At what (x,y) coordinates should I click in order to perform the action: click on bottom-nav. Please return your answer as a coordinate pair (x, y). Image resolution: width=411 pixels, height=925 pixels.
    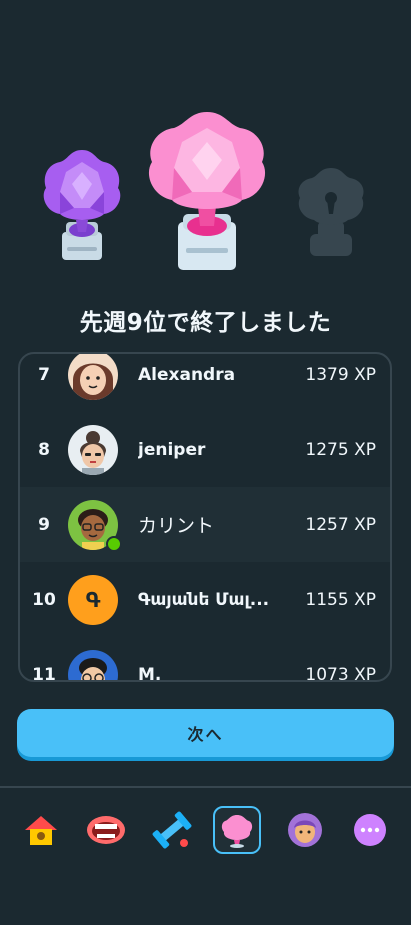
    Looking at the image, I should click on (205, 830).